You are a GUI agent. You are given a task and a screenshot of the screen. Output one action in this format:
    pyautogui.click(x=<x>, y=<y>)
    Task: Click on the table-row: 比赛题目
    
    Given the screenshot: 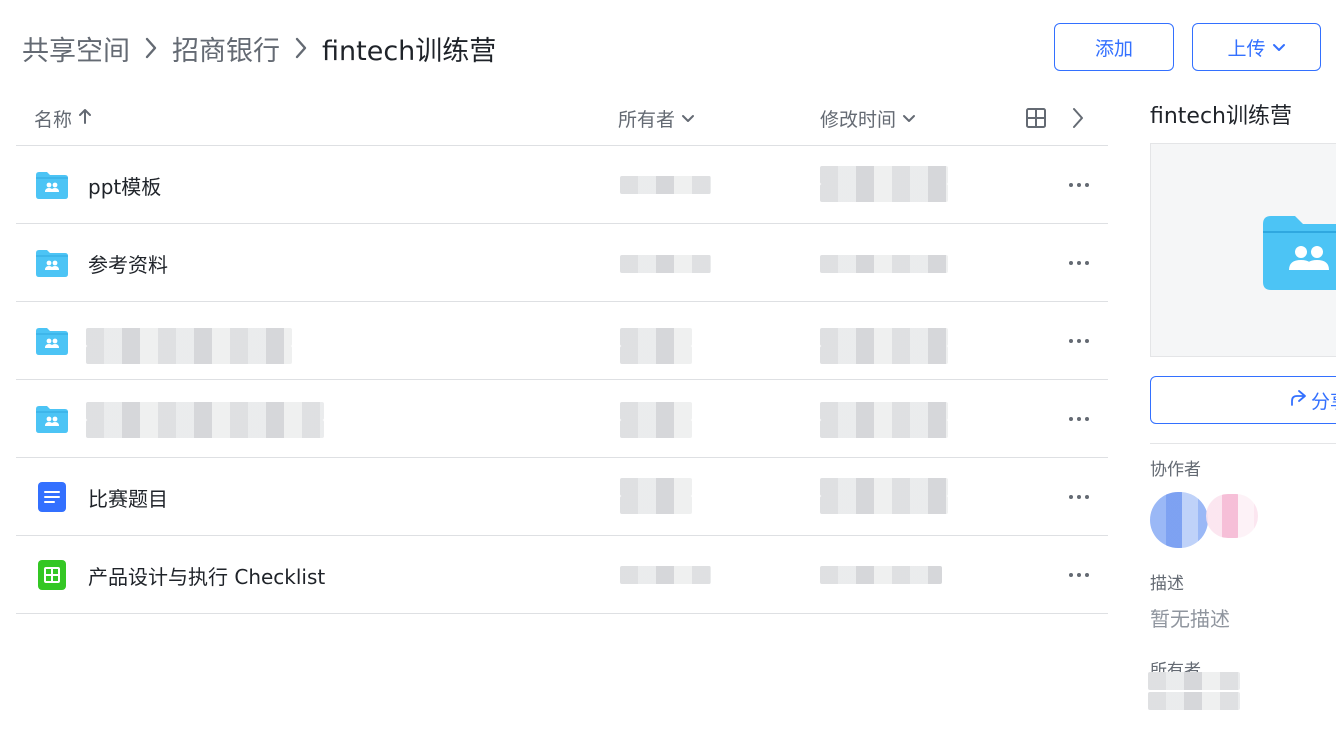 What is the action you would take?
    pyautogui.click(x=562, y=497)
    